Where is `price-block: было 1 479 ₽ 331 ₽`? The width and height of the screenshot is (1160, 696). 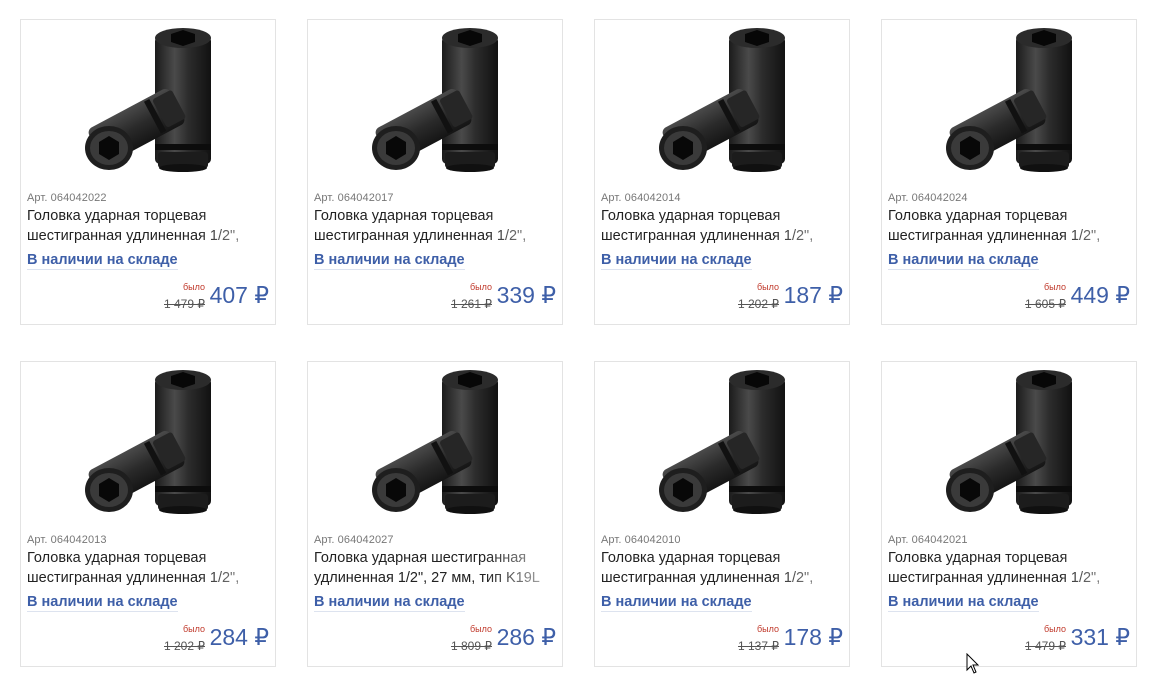 price-block: было 1 479 ₽ 331 ₽ is located at coordinates (1060, 640).